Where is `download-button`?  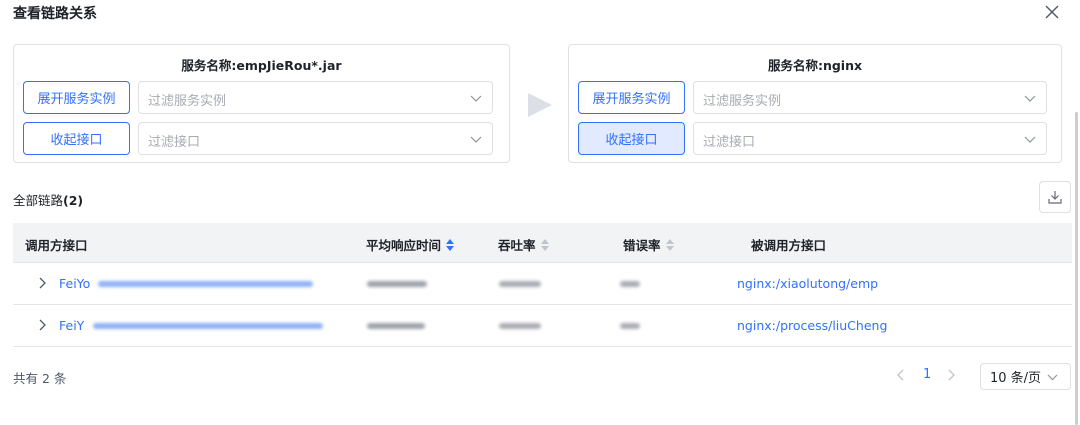
download-button is located at coordinates (1055, 197).